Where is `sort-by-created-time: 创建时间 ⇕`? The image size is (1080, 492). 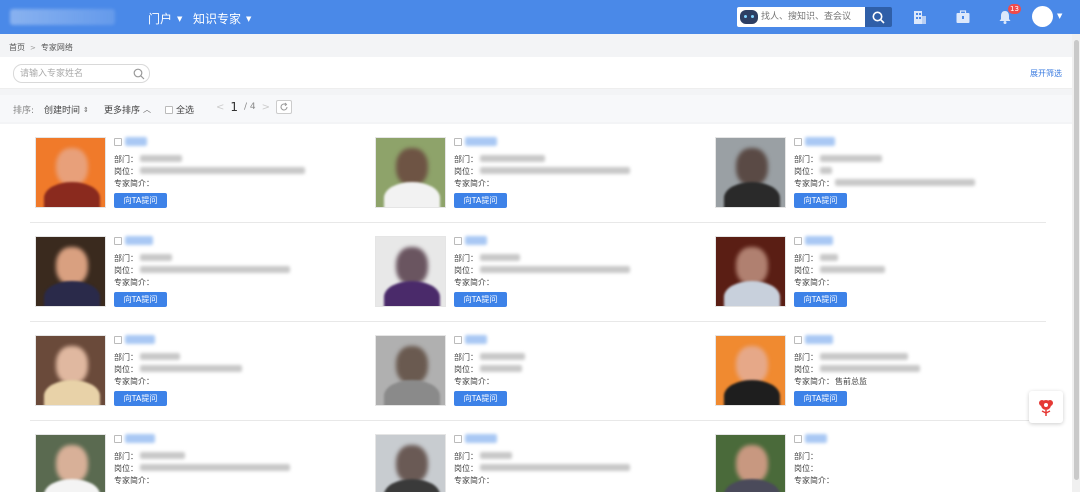 sort-by-created-time: 创建时间 ⇕ is located at coordinates (66, 110).